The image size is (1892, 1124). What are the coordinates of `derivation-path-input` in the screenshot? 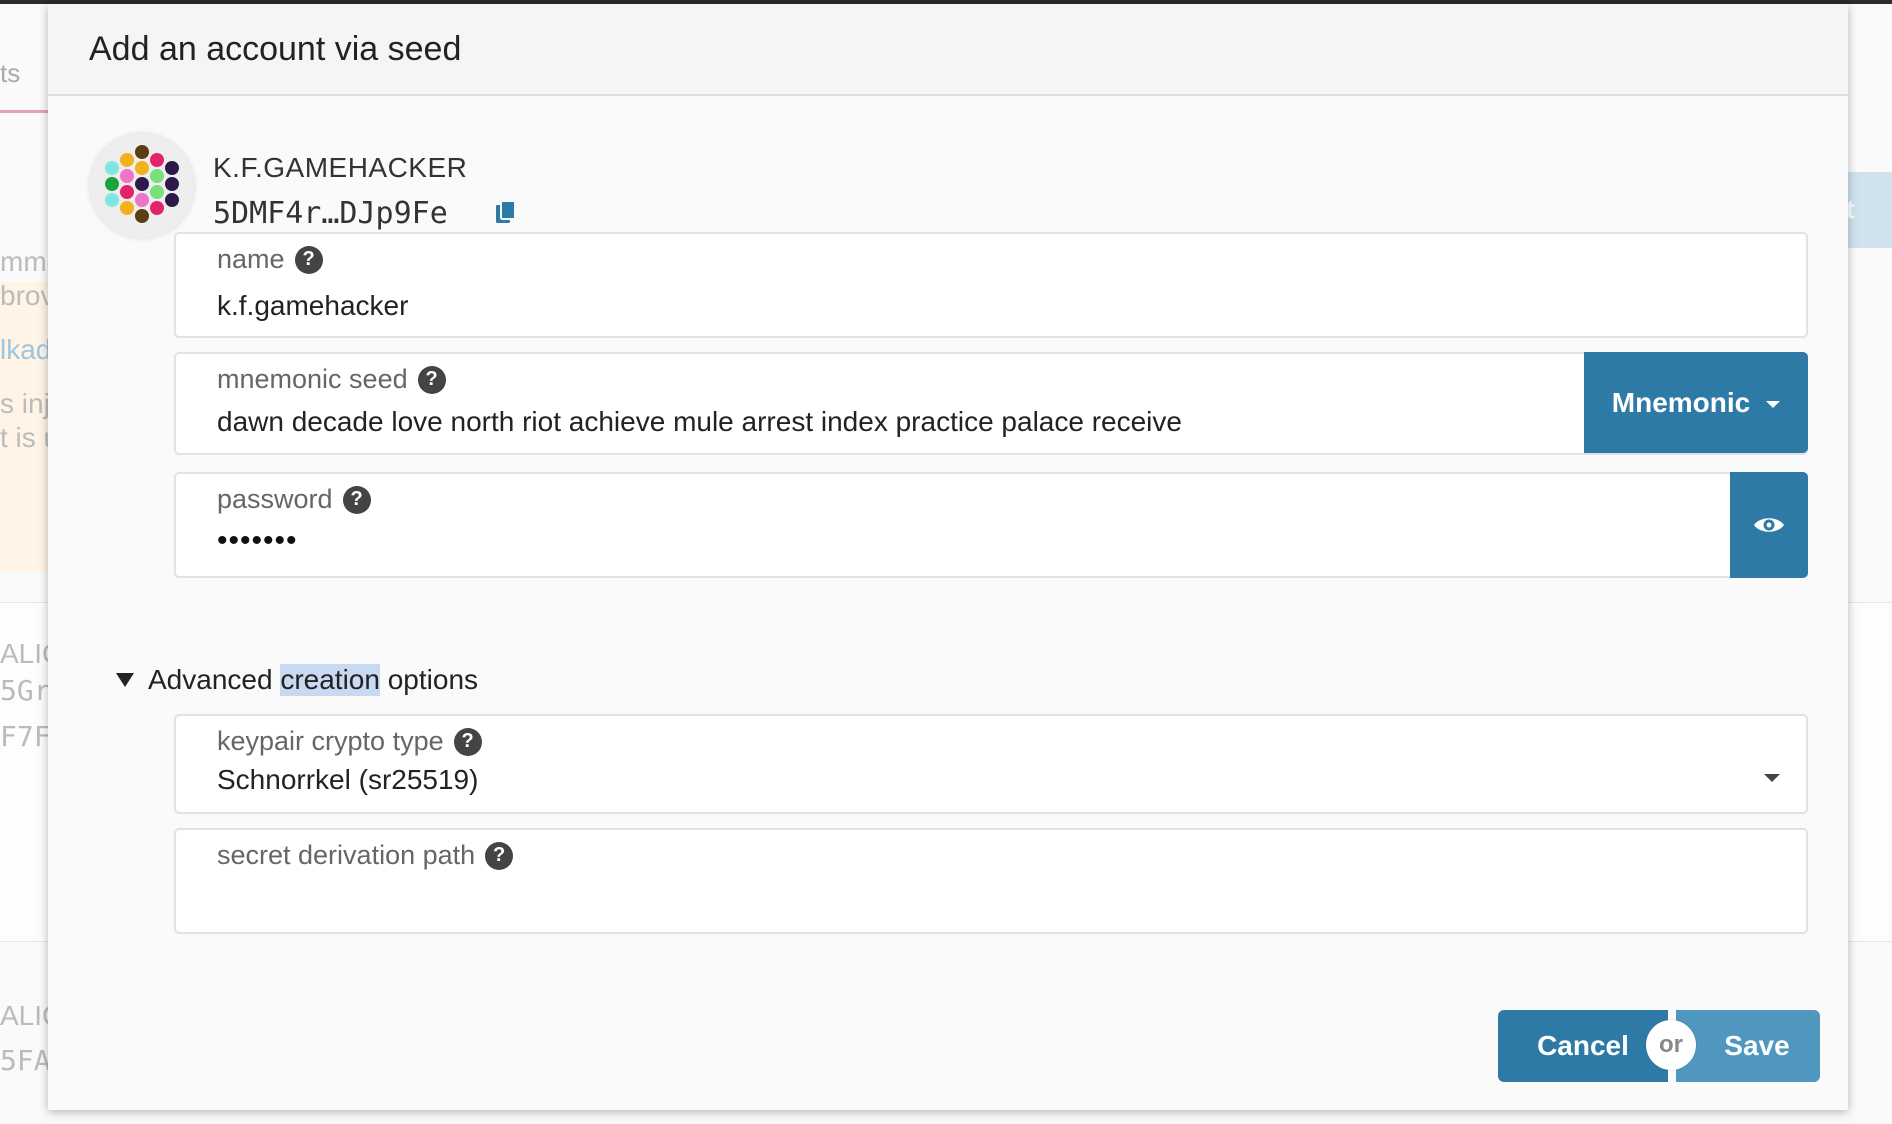 It's located at (817, 902).